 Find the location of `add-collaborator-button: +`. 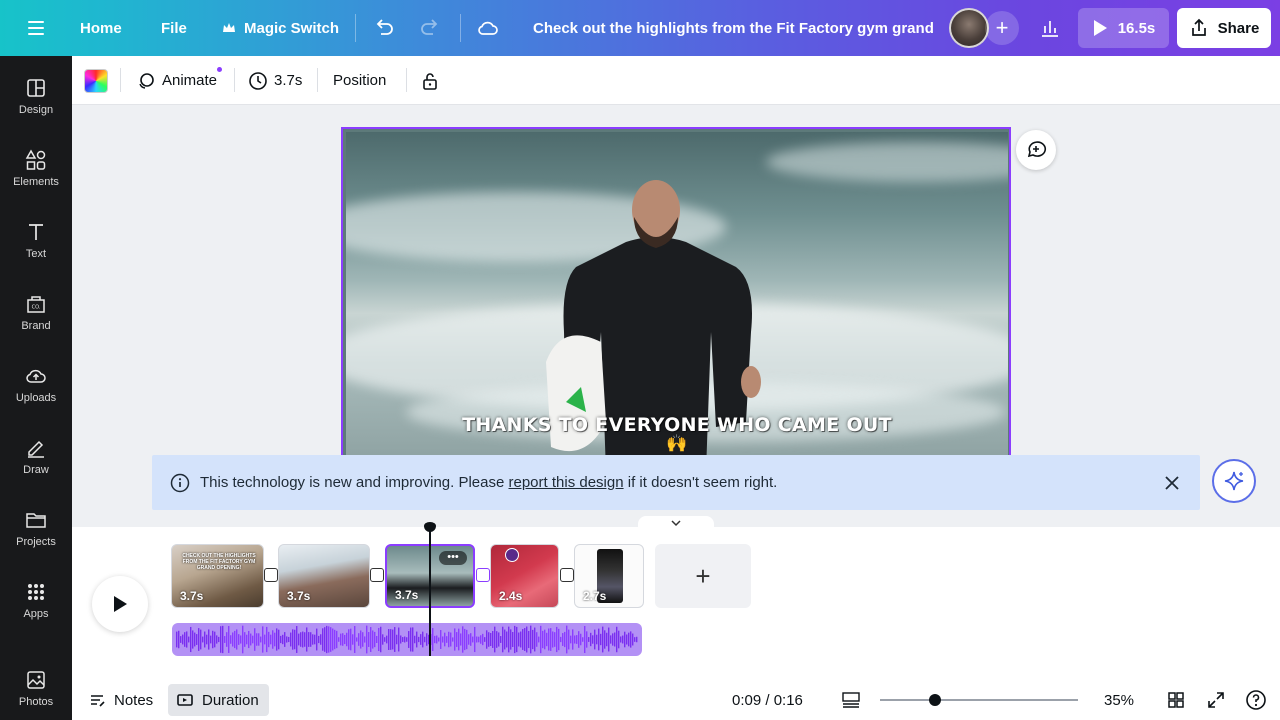

add-collaborator-button: + is located at coordinates (1002, 28).